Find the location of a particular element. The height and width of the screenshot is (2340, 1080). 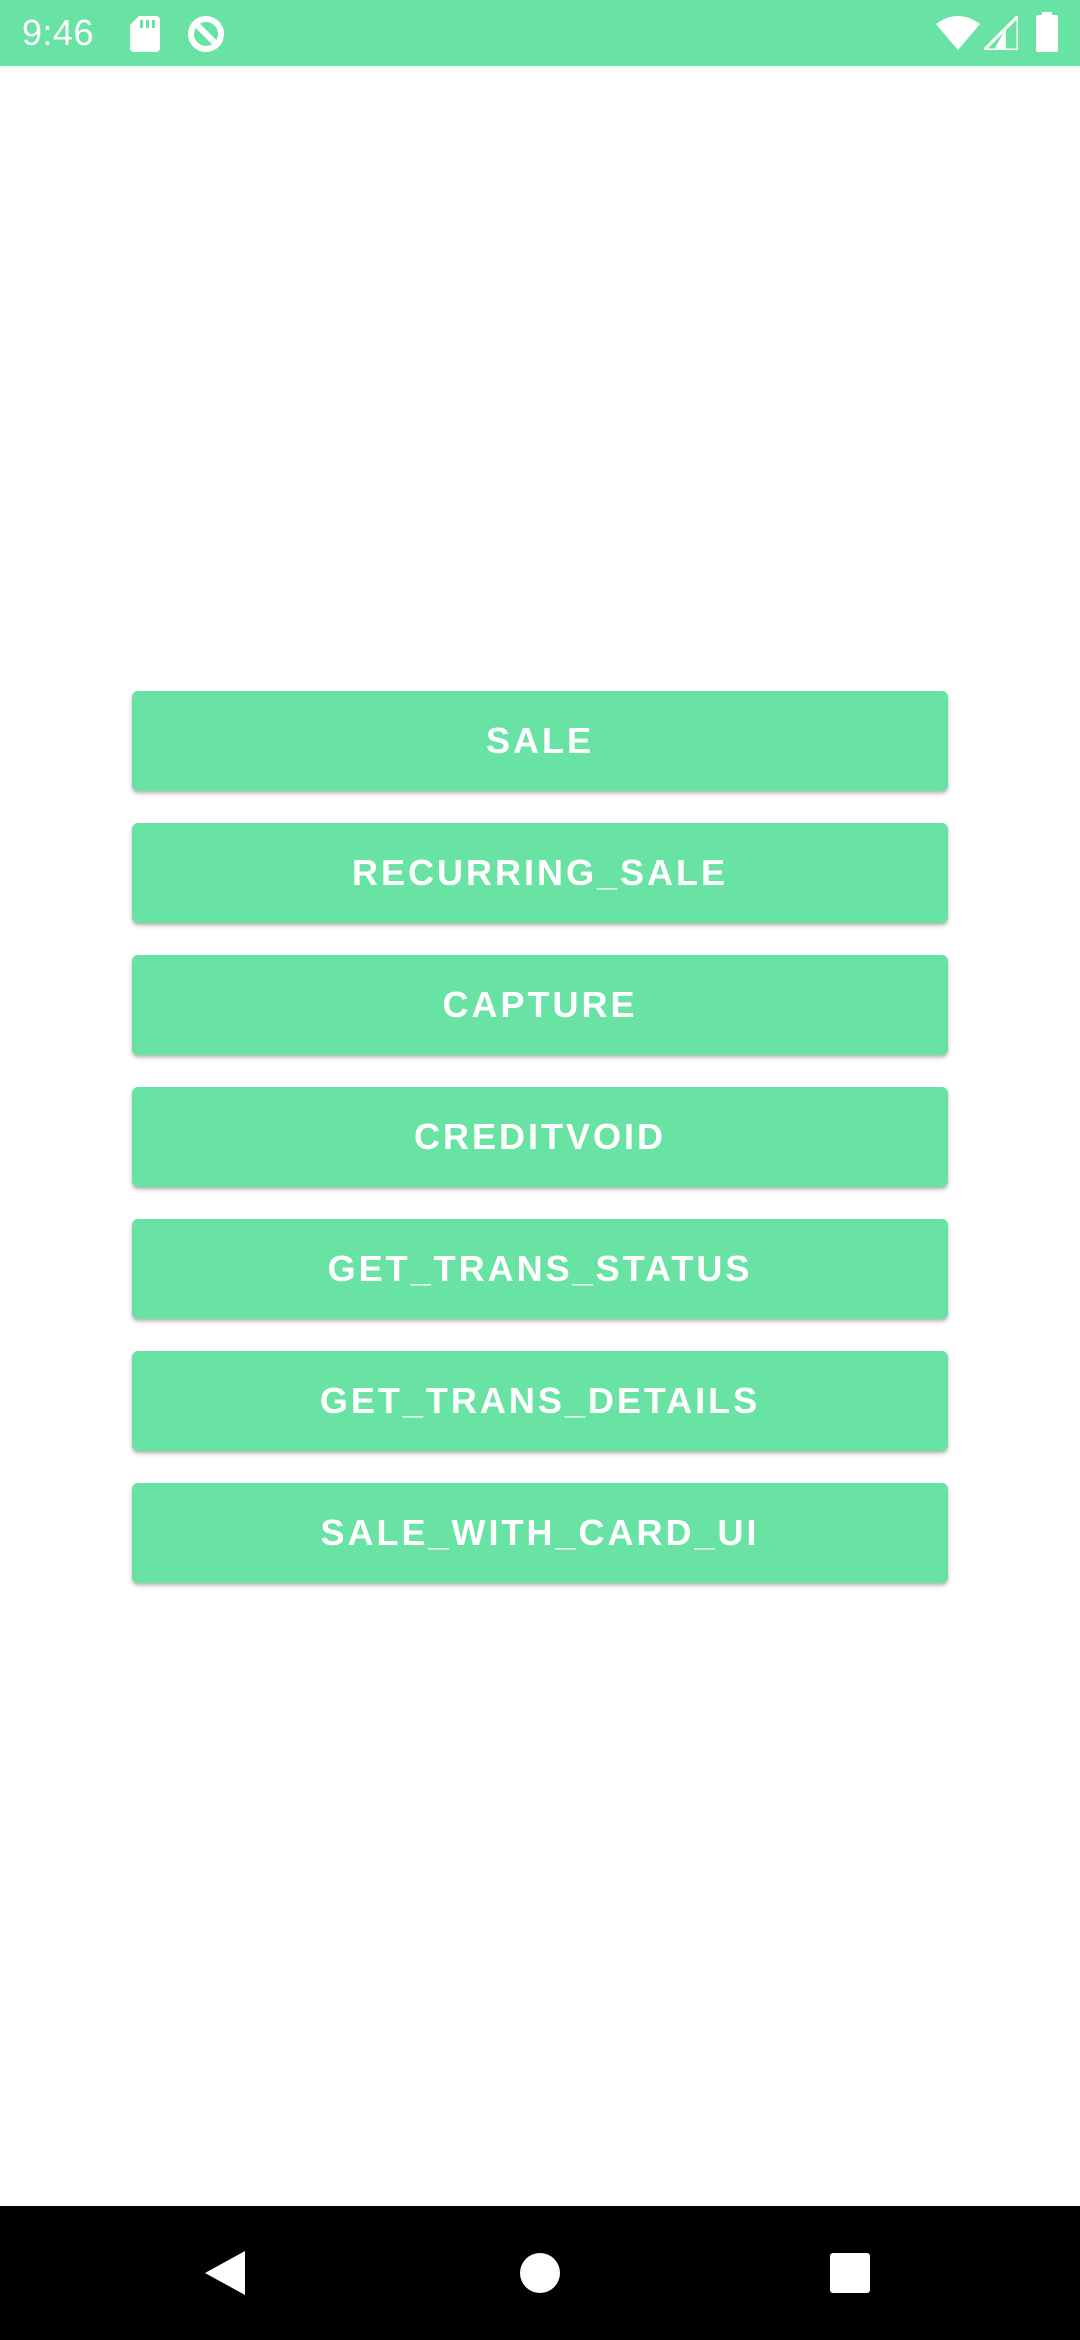

sale-with-card-ui-button: SALE_WITH_CARD_UI is located at coordinates (540, 1533).